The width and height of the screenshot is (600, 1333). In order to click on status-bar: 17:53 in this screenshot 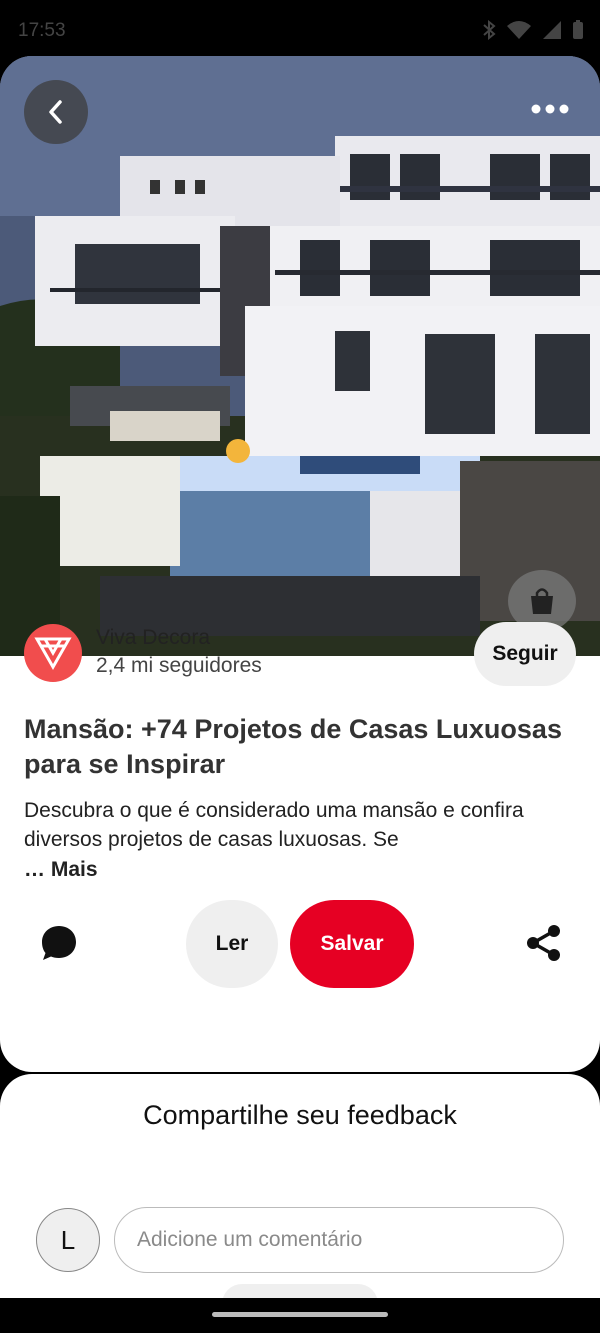, I will do `click(300, 28)`.